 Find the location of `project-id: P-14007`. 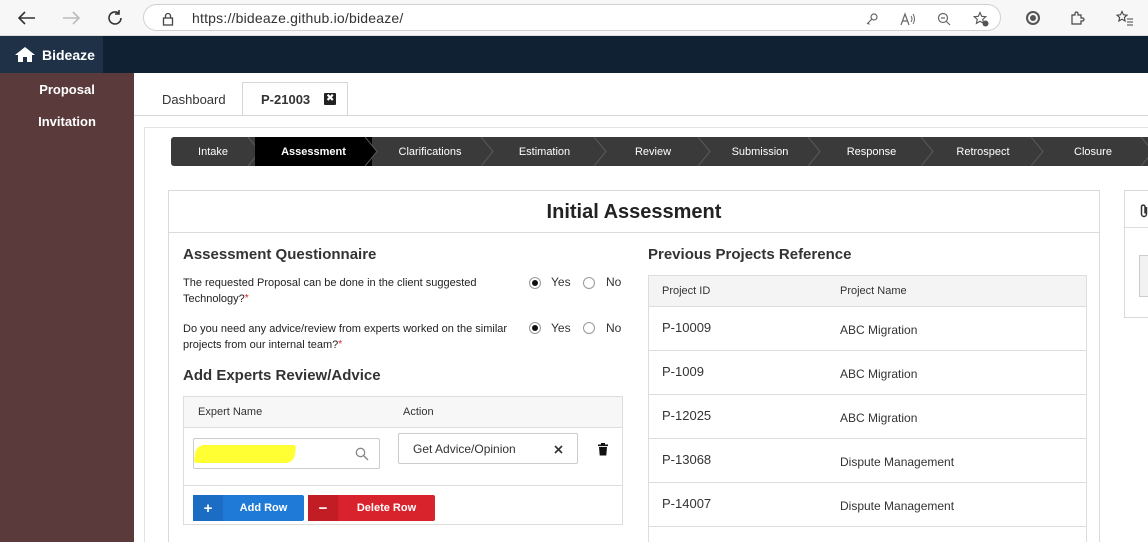

project-id: P-14007 is located at coordinates (687, 503).